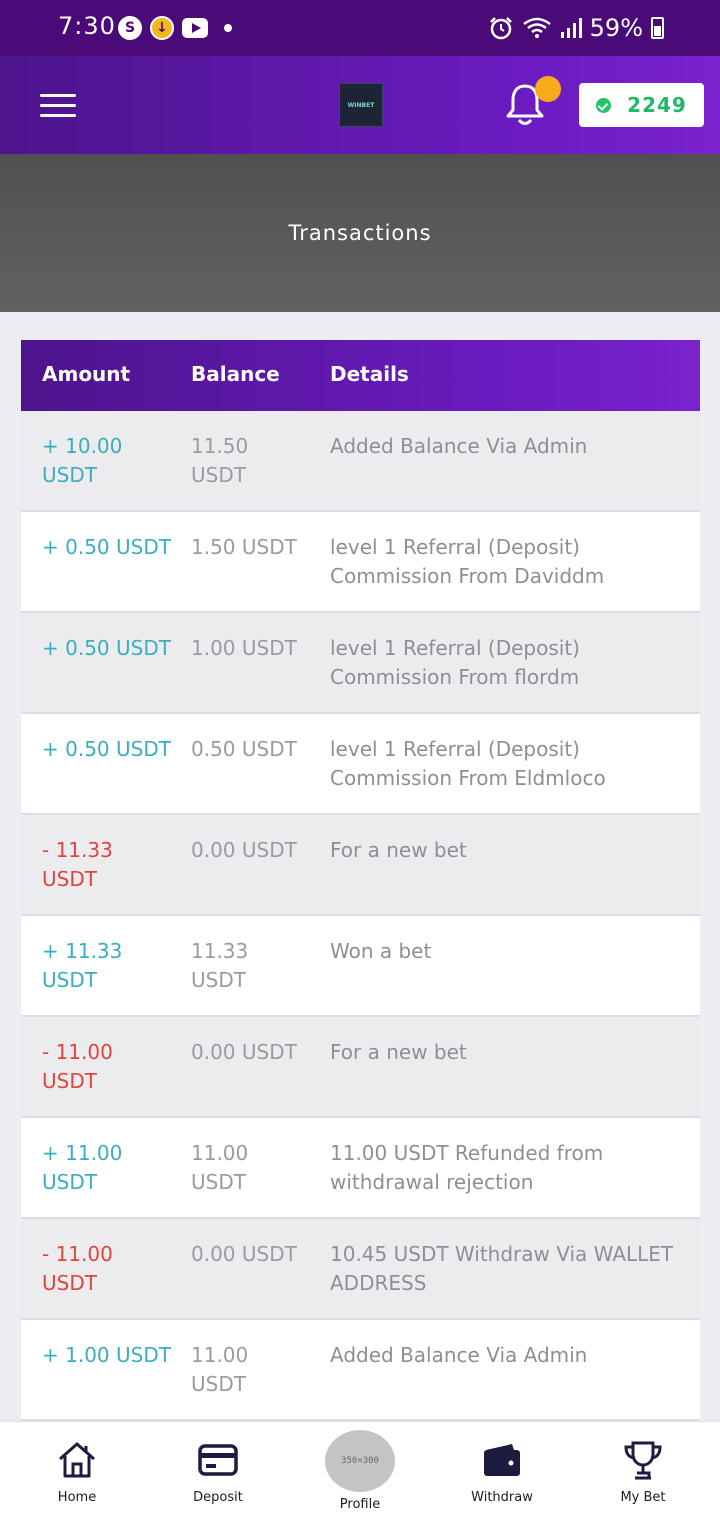 The image size is (720, 1520). Describe the element at coordinates (360, 1461) in the screenshot. I see `avatar: 350×300` at that location.